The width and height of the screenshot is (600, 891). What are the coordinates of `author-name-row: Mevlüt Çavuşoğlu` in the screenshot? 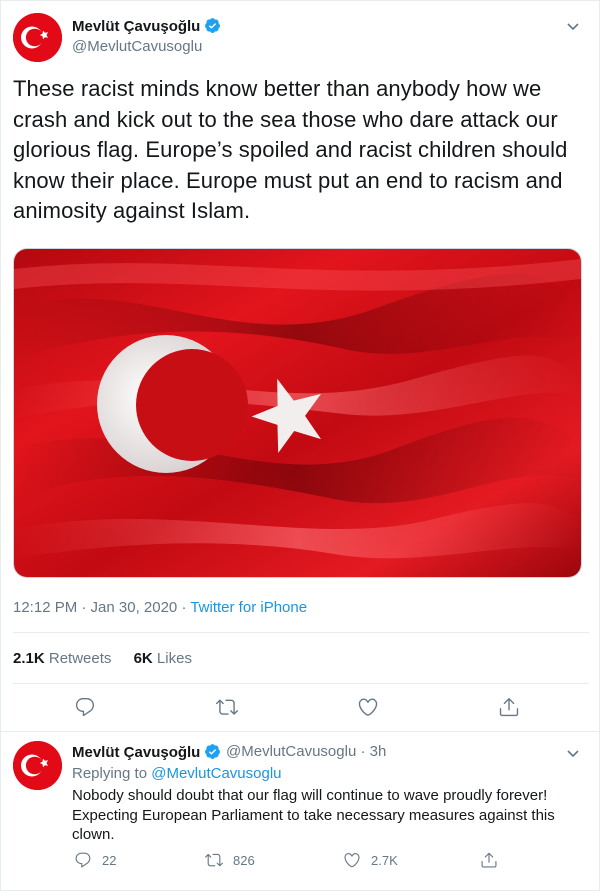 It's located at (146, 27).